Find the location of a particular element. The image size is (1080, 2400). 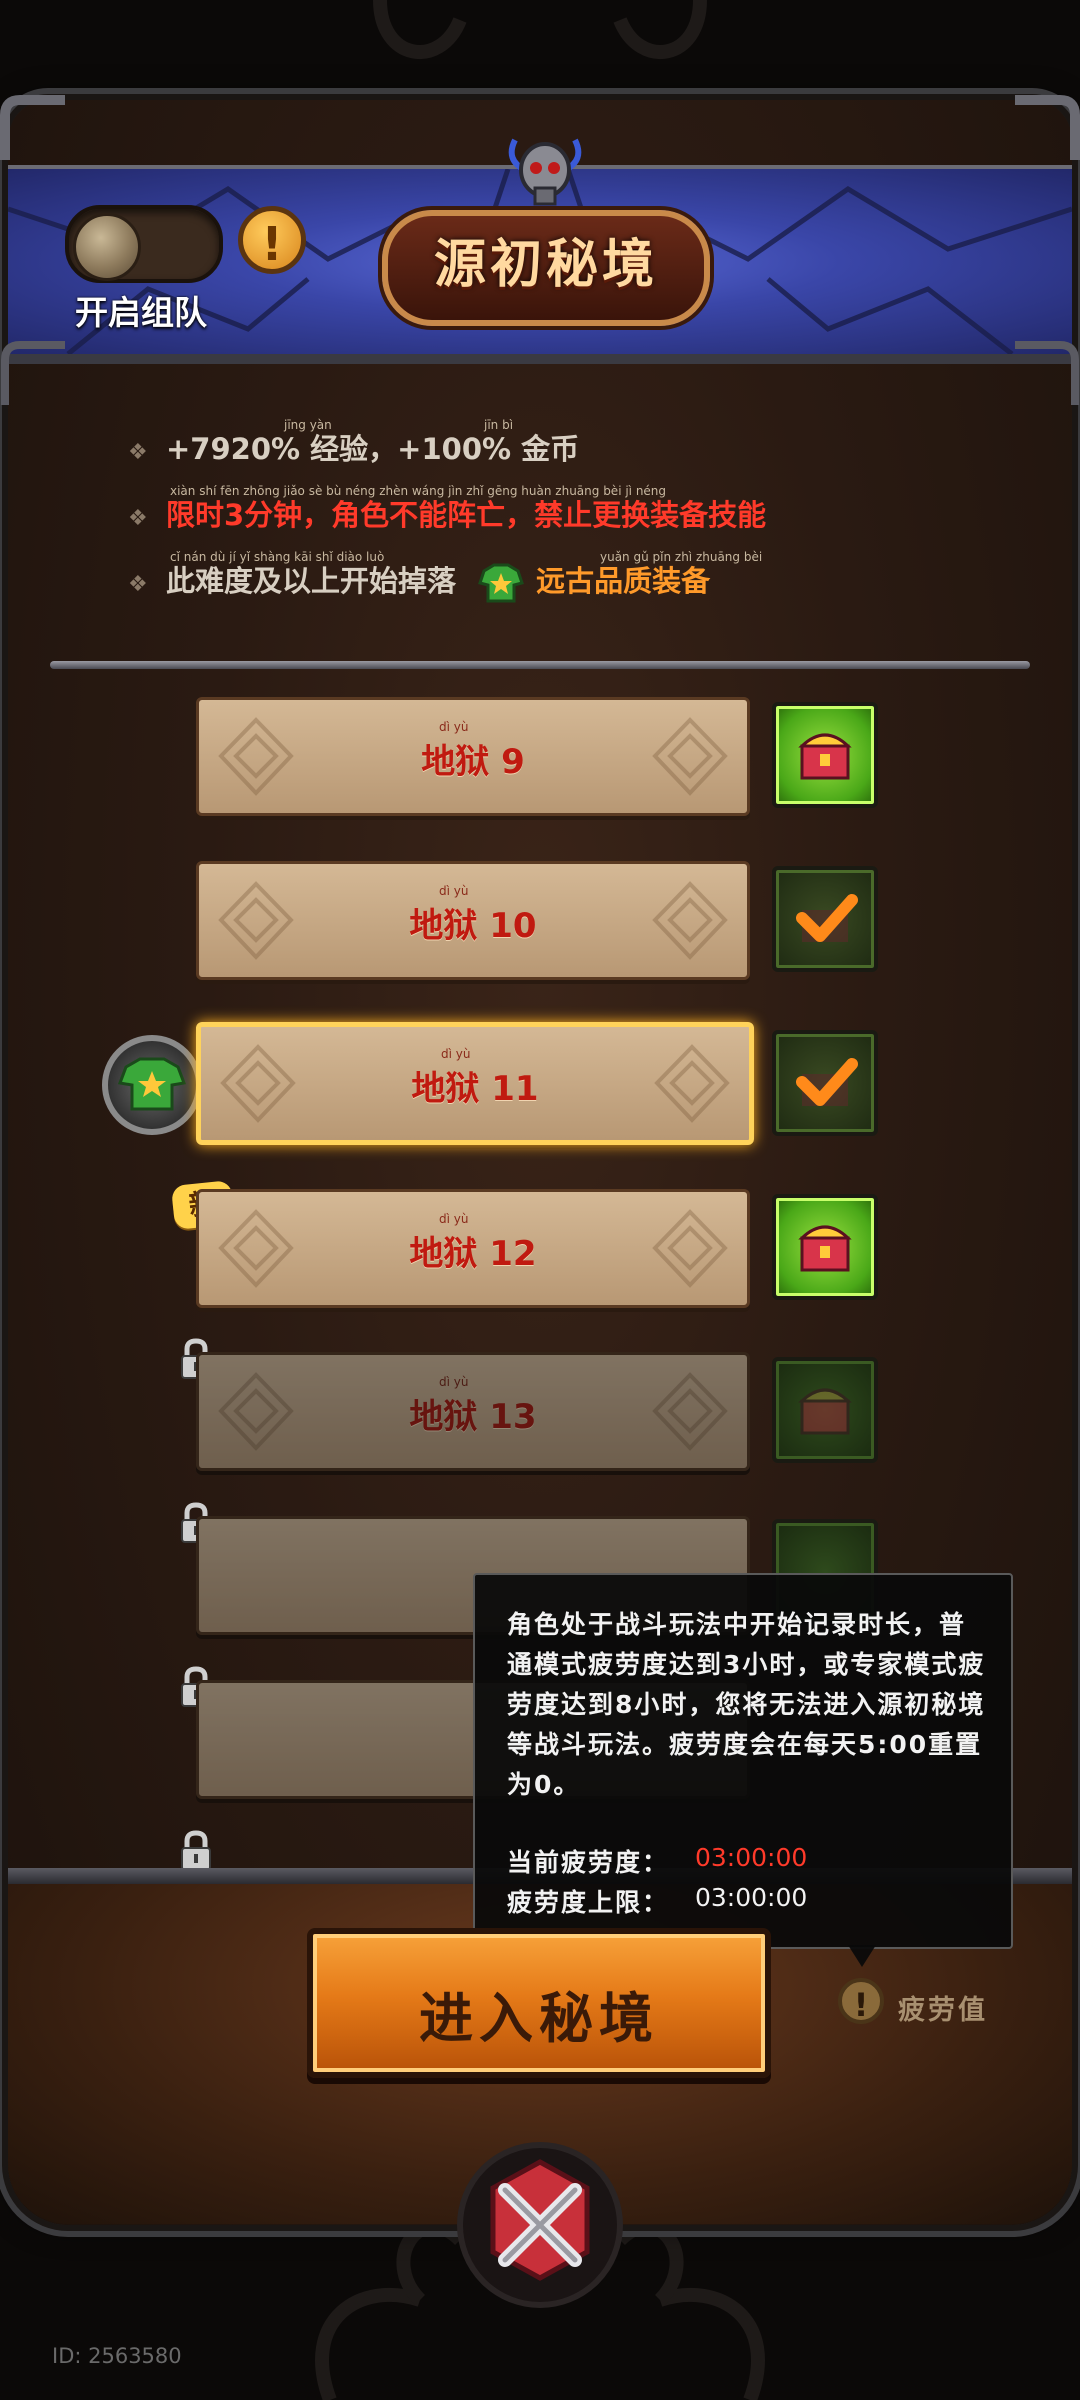

reward-chest-locked is located at coordinates (825, 1410).